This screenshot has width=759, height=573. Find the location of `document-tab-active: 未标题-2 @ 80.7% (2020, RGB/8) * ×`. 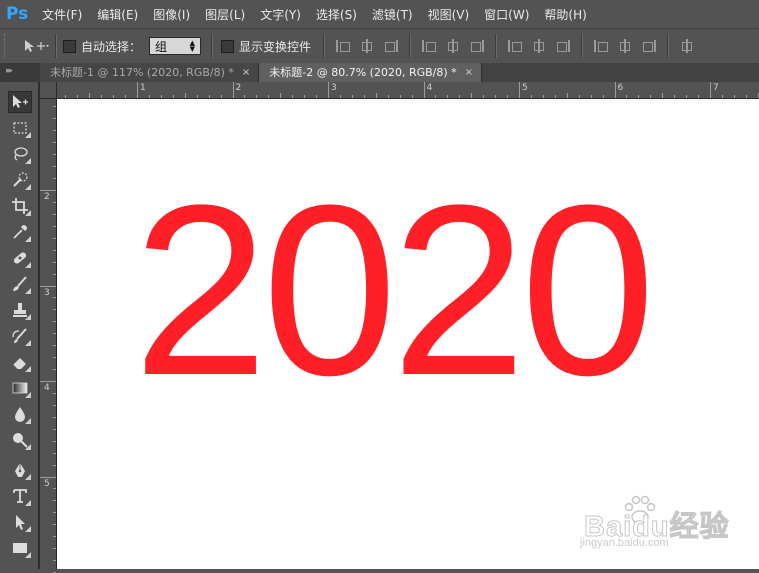

document-tab-active: 未标题-2 @ 80.7% (2020, RGB/8) * × is located at coordinates (371, 72).